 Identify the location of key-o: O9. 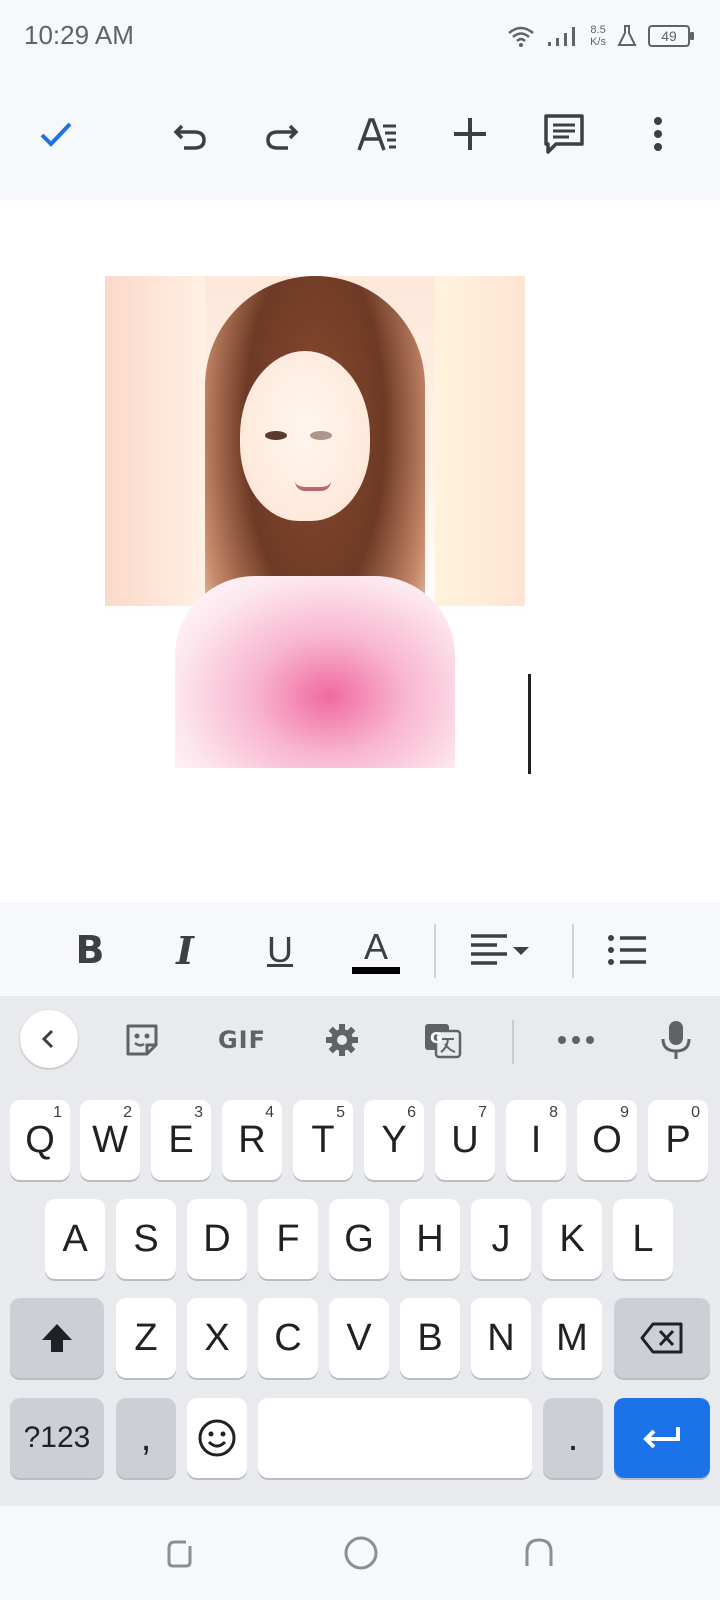
(607, 1140).